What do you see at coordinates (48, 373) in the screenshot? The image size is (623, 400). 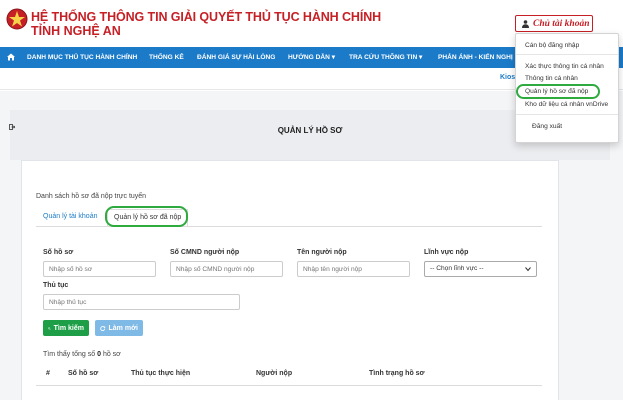 I see `table-header-index: #` at bounding box center [48, 373].